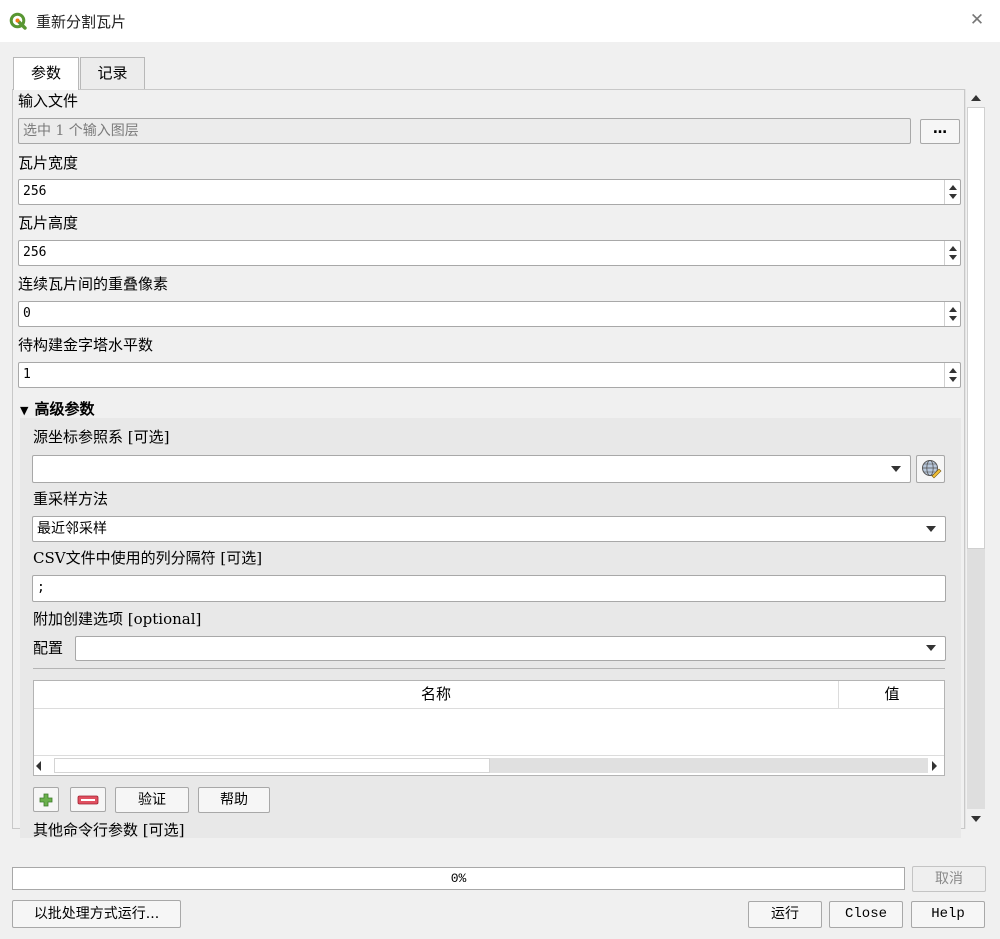  What do you see at coordinates (35, 252) in the screenshot?
I see `tile-height-value: 256` at bounding box center [35, 252].